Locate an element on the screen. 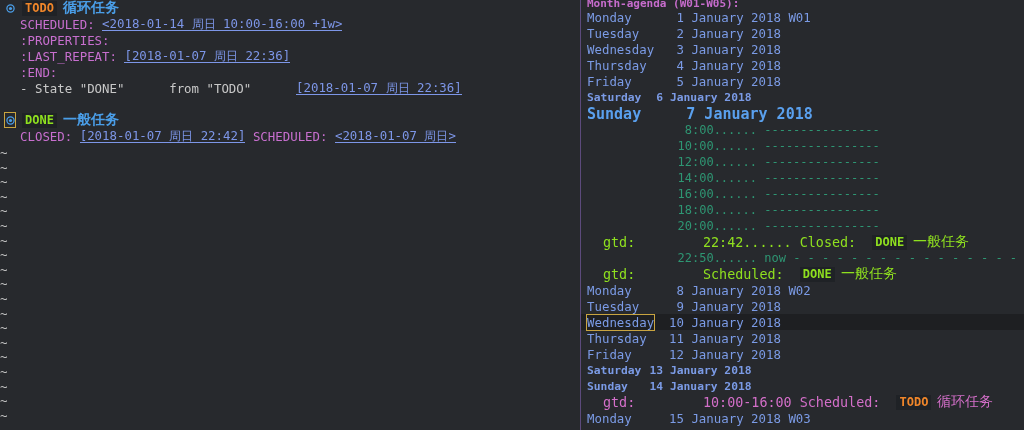  property-label: :LAST_REPEAT: is located at coordinates (68, 56).